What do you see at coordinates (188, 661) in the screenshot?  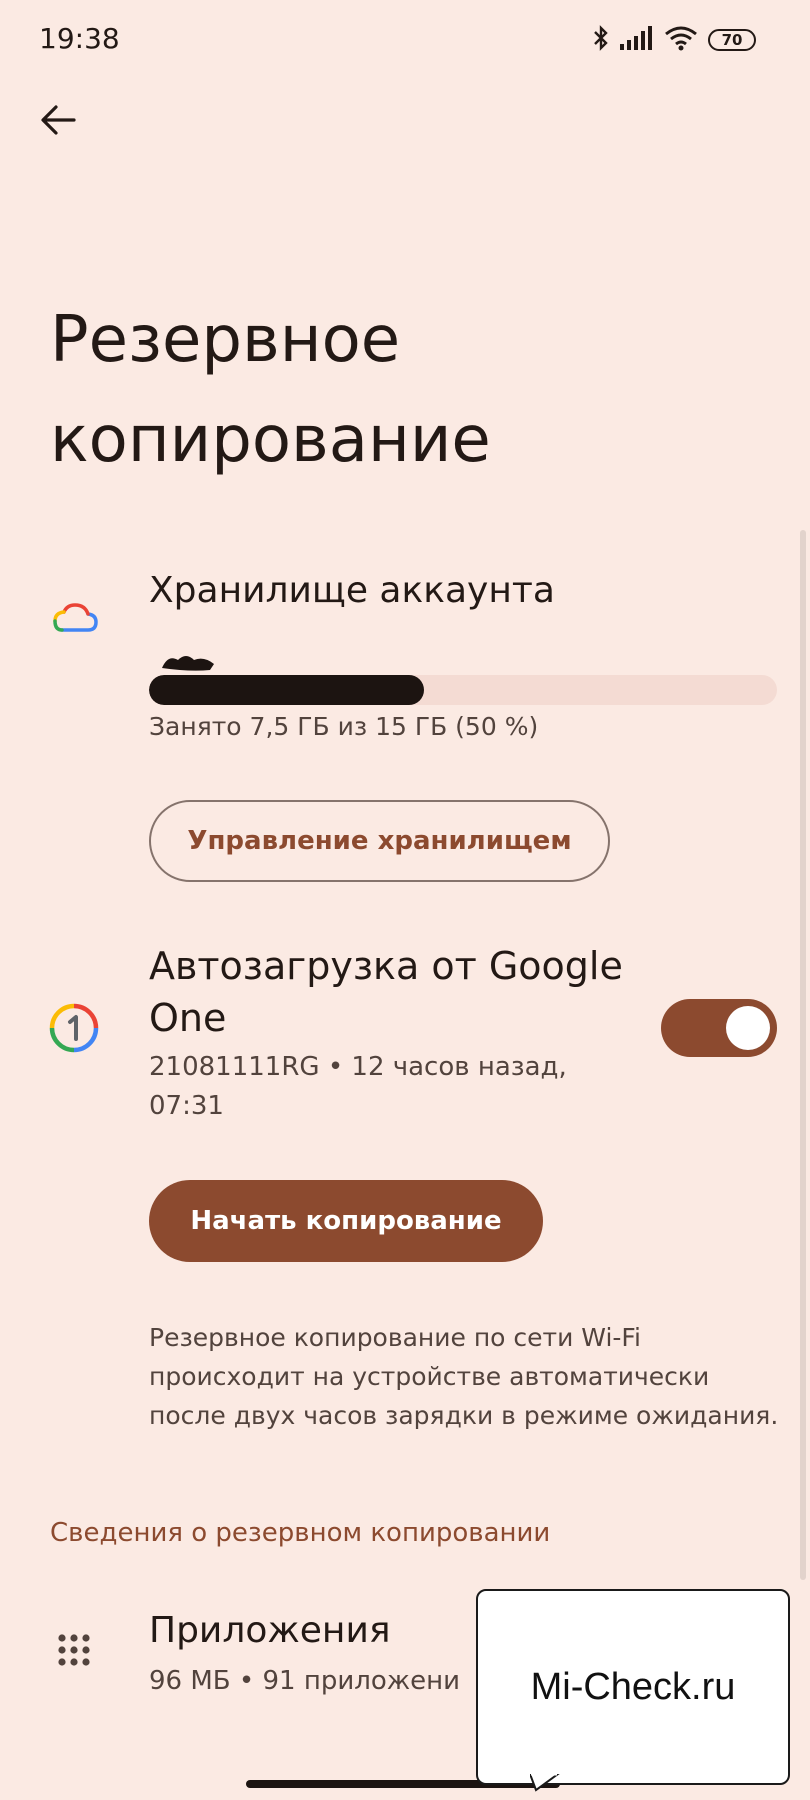 I see `redacted-blob` at bounding box center [188, 661].